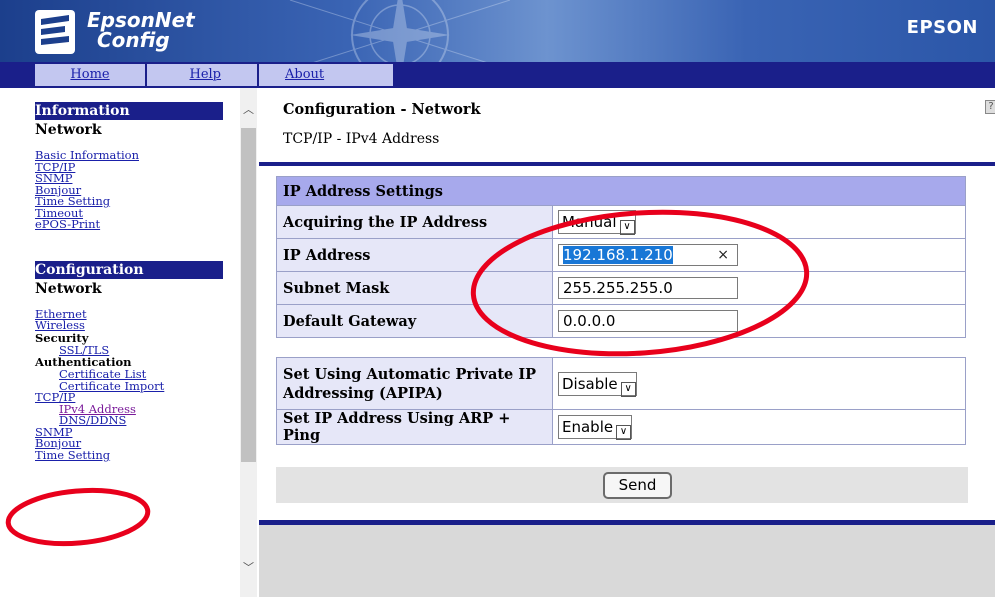 This screenshot has width=995, height=597. Describe the element at coordinates (133, 40) in the screenshot. I see `logo-text-line2: Config` at that location.